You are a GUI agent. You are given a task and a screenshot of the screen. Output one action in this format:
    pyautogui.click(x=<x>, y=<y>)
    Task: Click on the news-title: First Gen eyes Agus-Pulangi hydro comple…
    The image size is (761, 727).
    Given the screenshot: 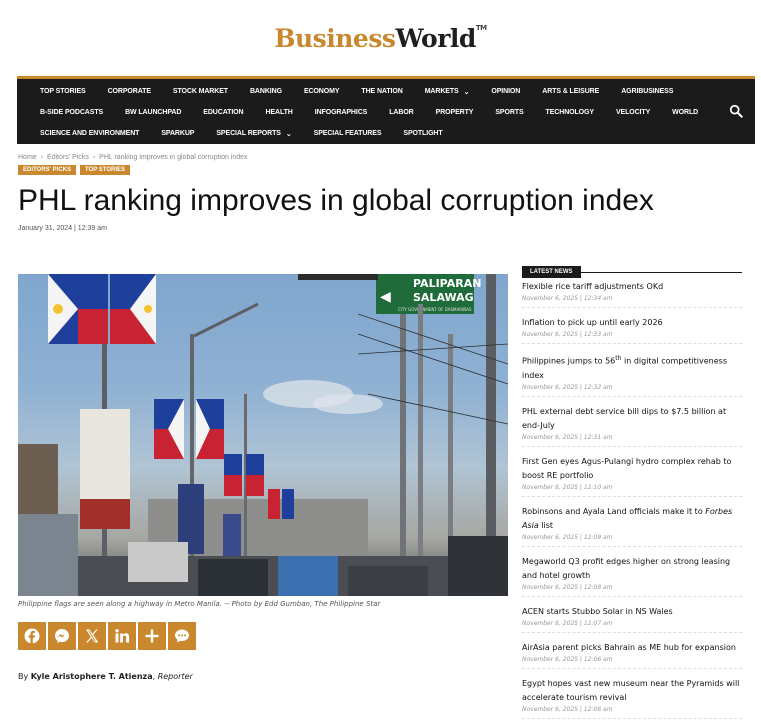 What is the action you would take?
    pyautogui.click(x=632, y=469)
    